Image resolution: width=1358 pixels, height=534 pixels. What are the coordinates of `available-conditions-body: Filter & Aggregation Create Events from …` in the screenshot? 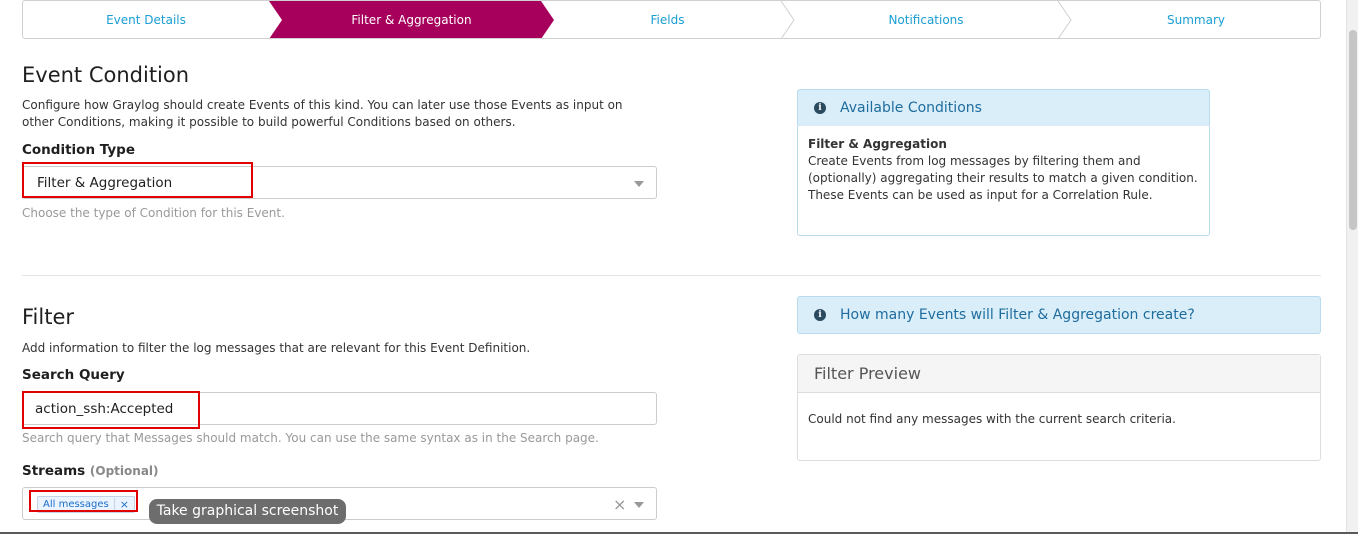 It's located at (1003, 181).